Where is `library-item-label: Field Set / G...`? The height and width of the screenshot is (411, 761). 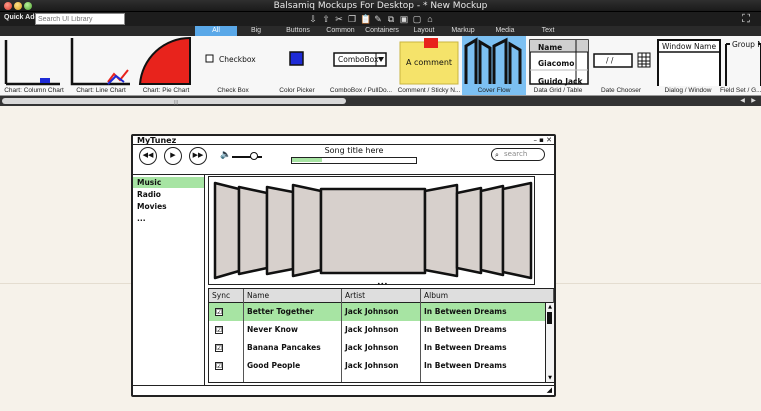 library-item-label: Field Set / G... is located at coordinates (740, 90).